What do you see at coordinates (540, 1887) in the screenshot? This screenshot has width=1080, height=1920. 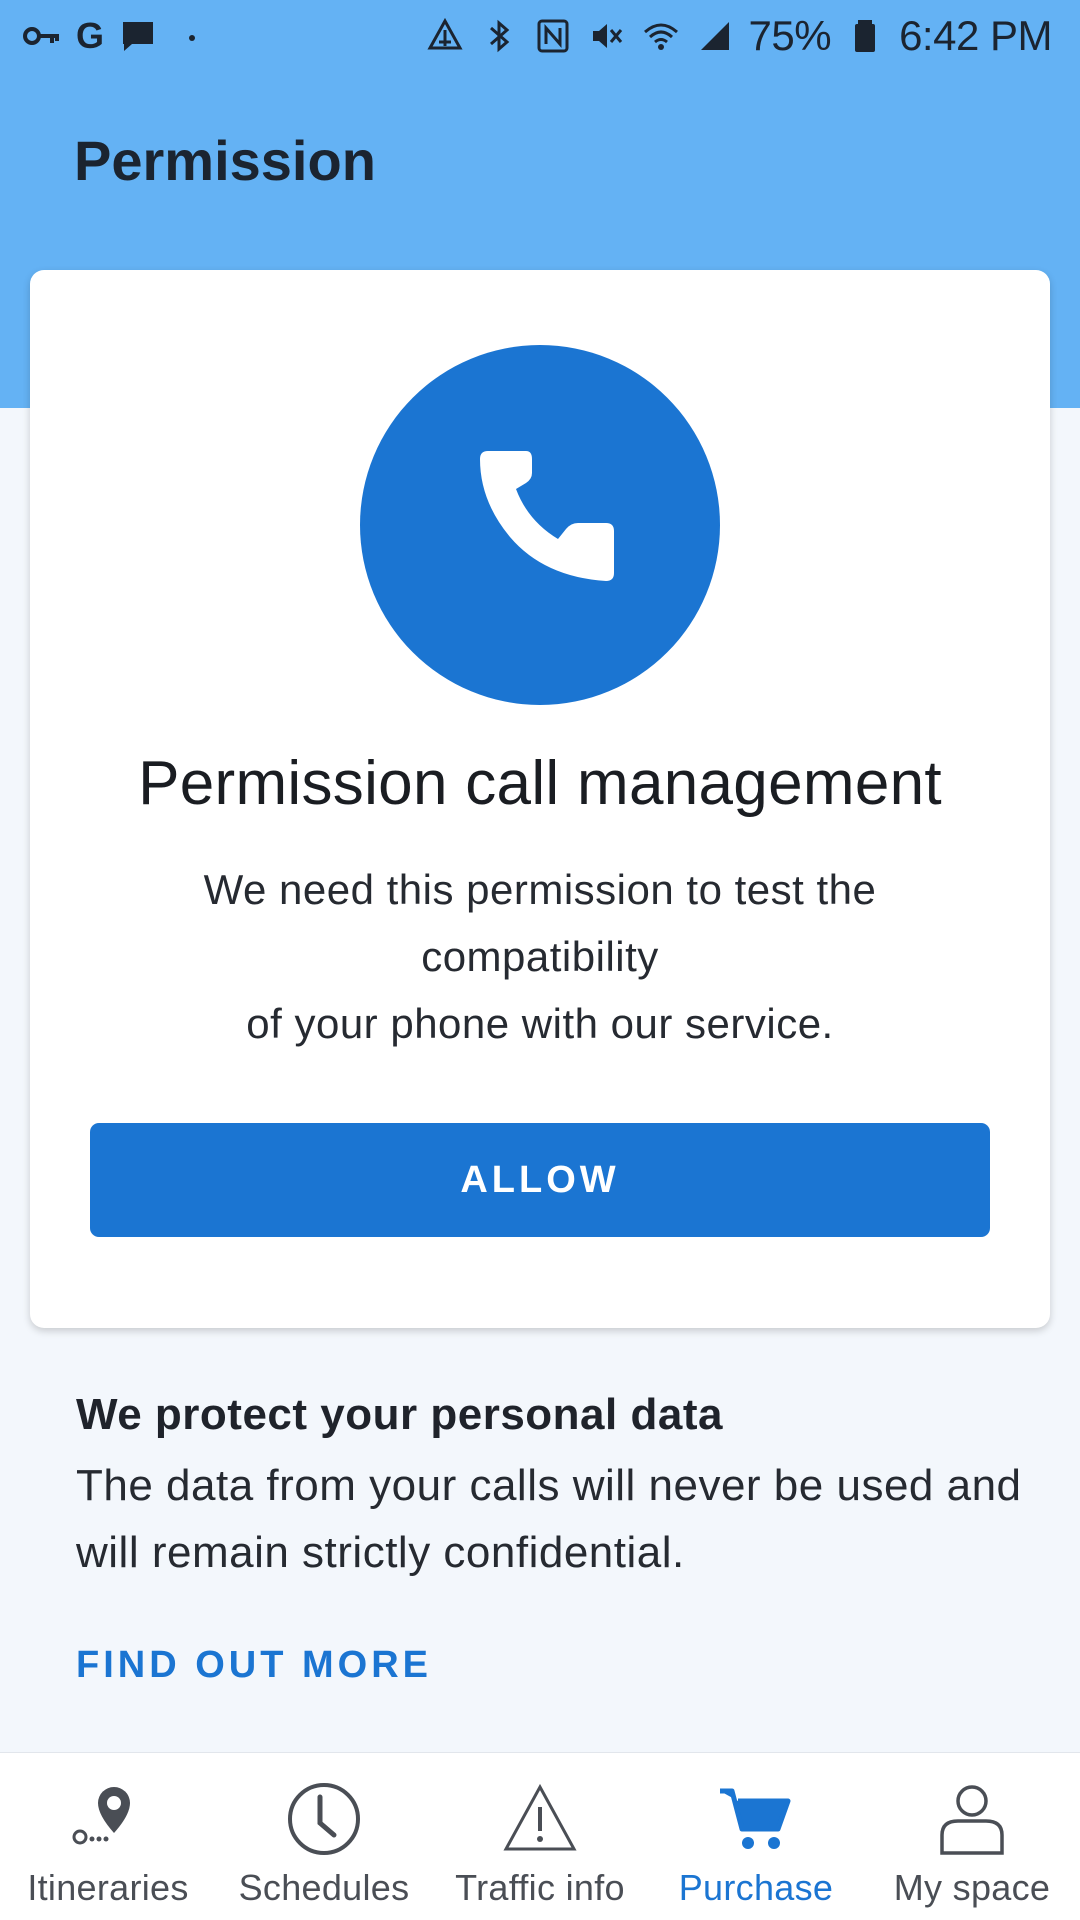 I see `nav-label: Traffic info` at bounding box center [540, 1887].